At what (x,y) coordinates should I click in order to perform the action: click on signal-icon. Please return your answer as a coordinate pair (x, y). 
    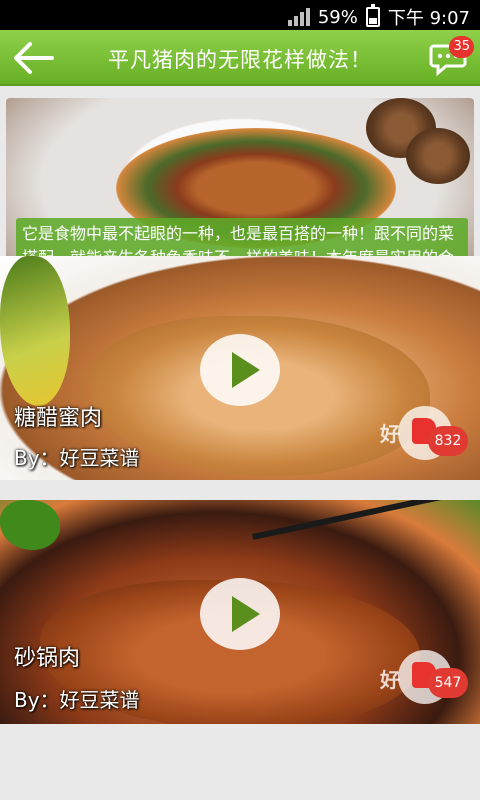
    Looking at the image, I should click on (298, 17).